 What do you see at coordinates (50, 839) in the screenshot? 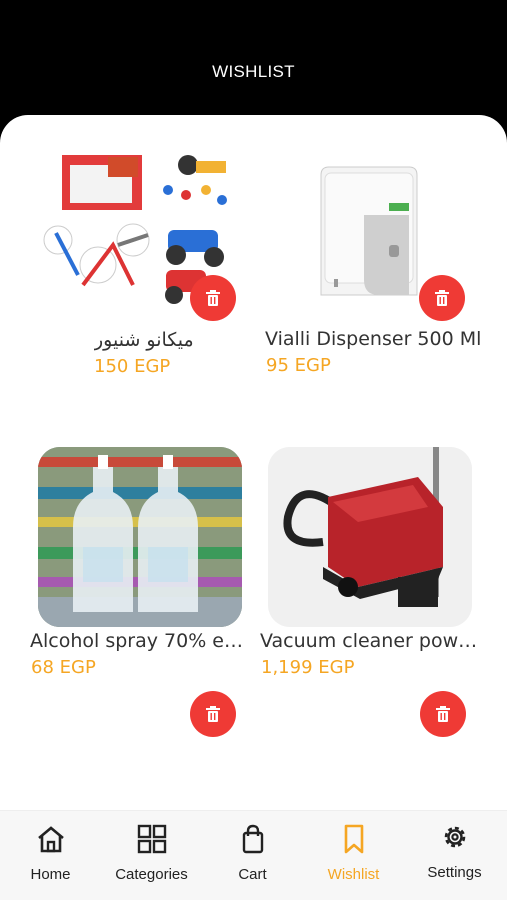
I see `home-icon` at bounding box center [50, 839].